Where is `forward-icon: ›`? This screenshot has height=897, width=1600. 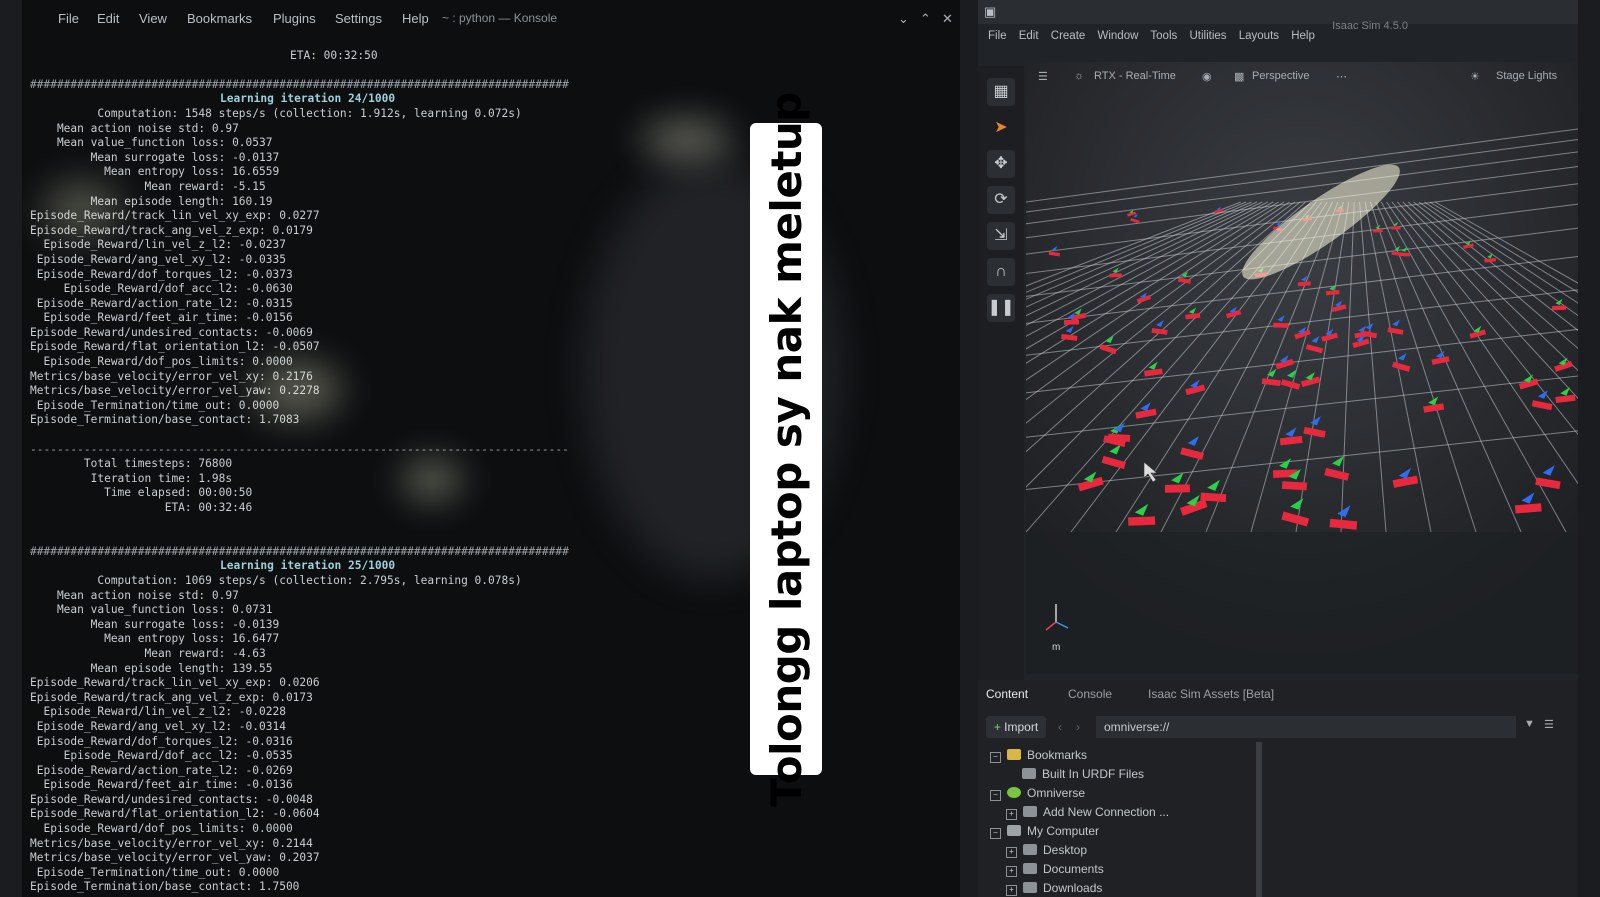 forward-icon: › is located at coordinates (1078, 727).